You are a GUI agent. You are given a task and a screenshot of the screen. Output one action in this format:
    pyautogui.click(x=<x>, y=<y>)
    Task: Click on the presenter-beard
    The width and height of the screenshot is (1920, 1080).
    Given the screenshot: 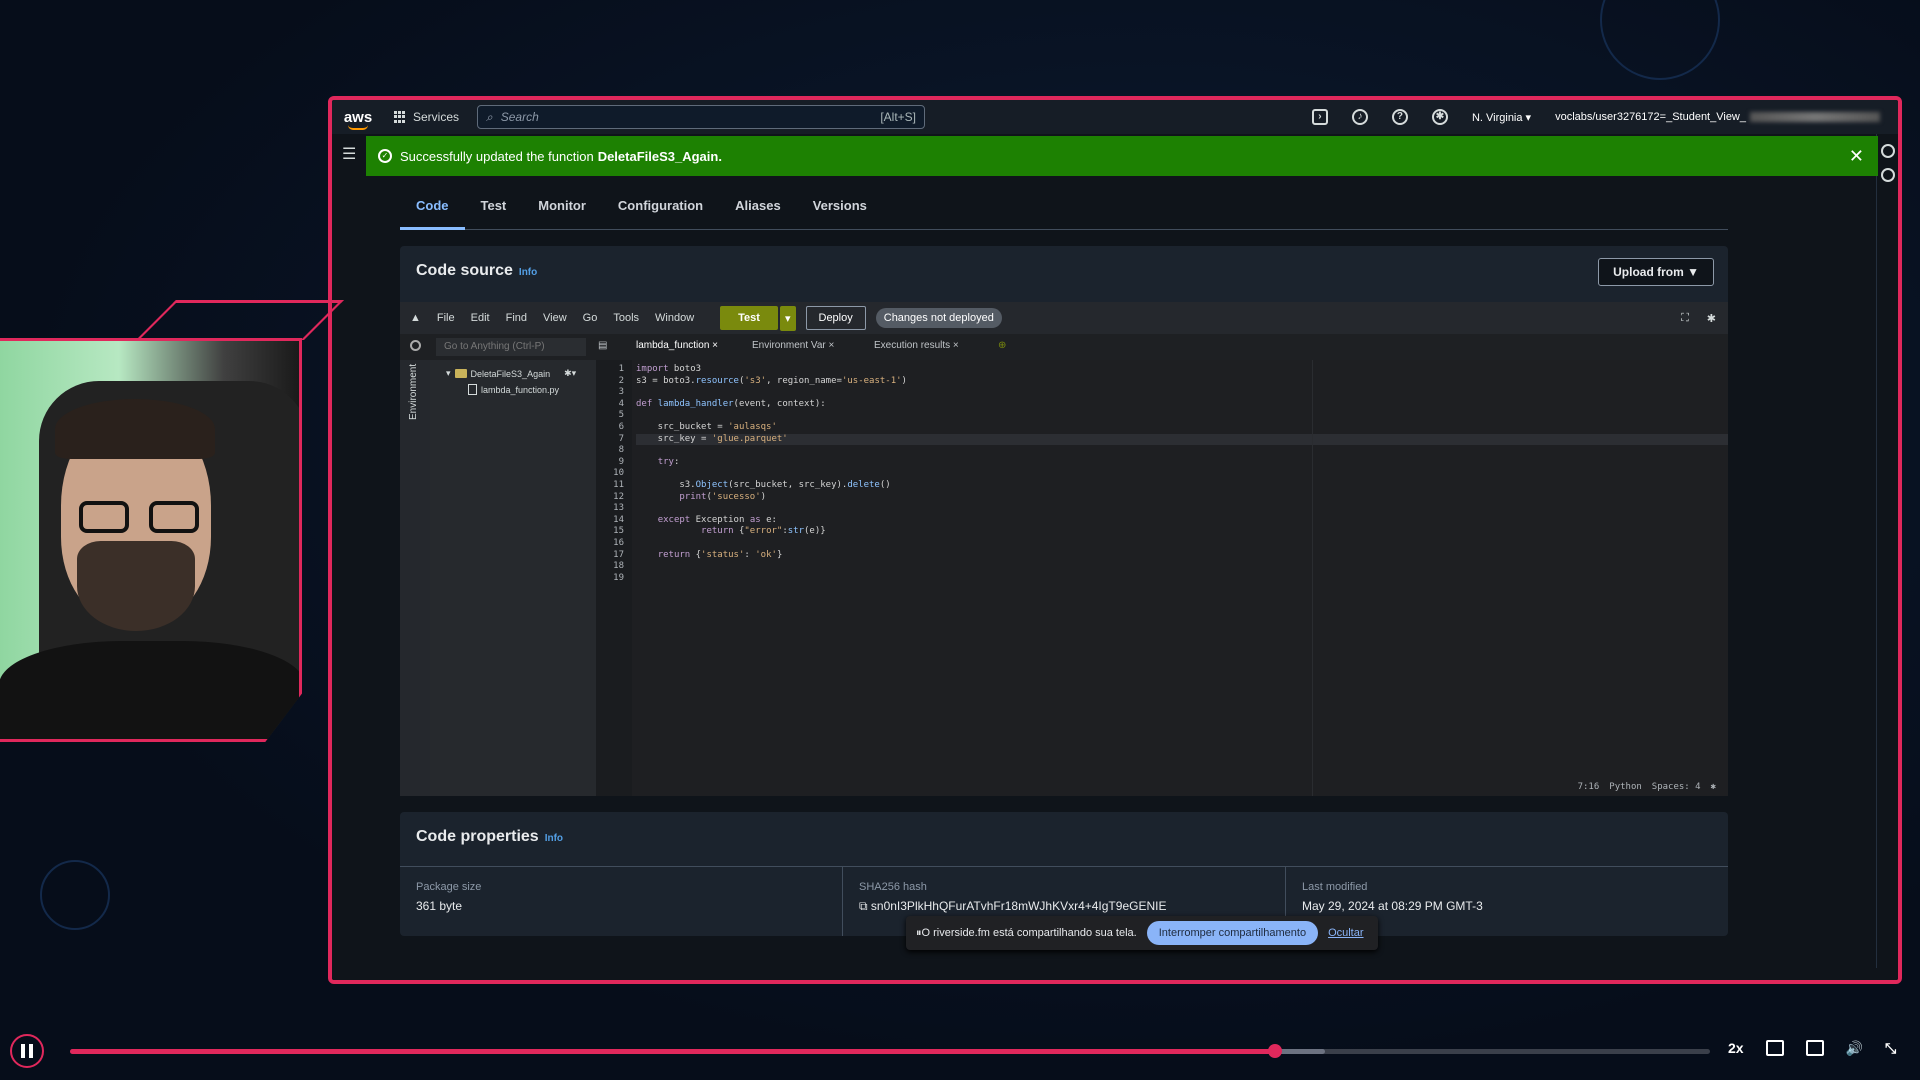 What is the action you would take?
    pyautogui.click(x=136, y=586)
    